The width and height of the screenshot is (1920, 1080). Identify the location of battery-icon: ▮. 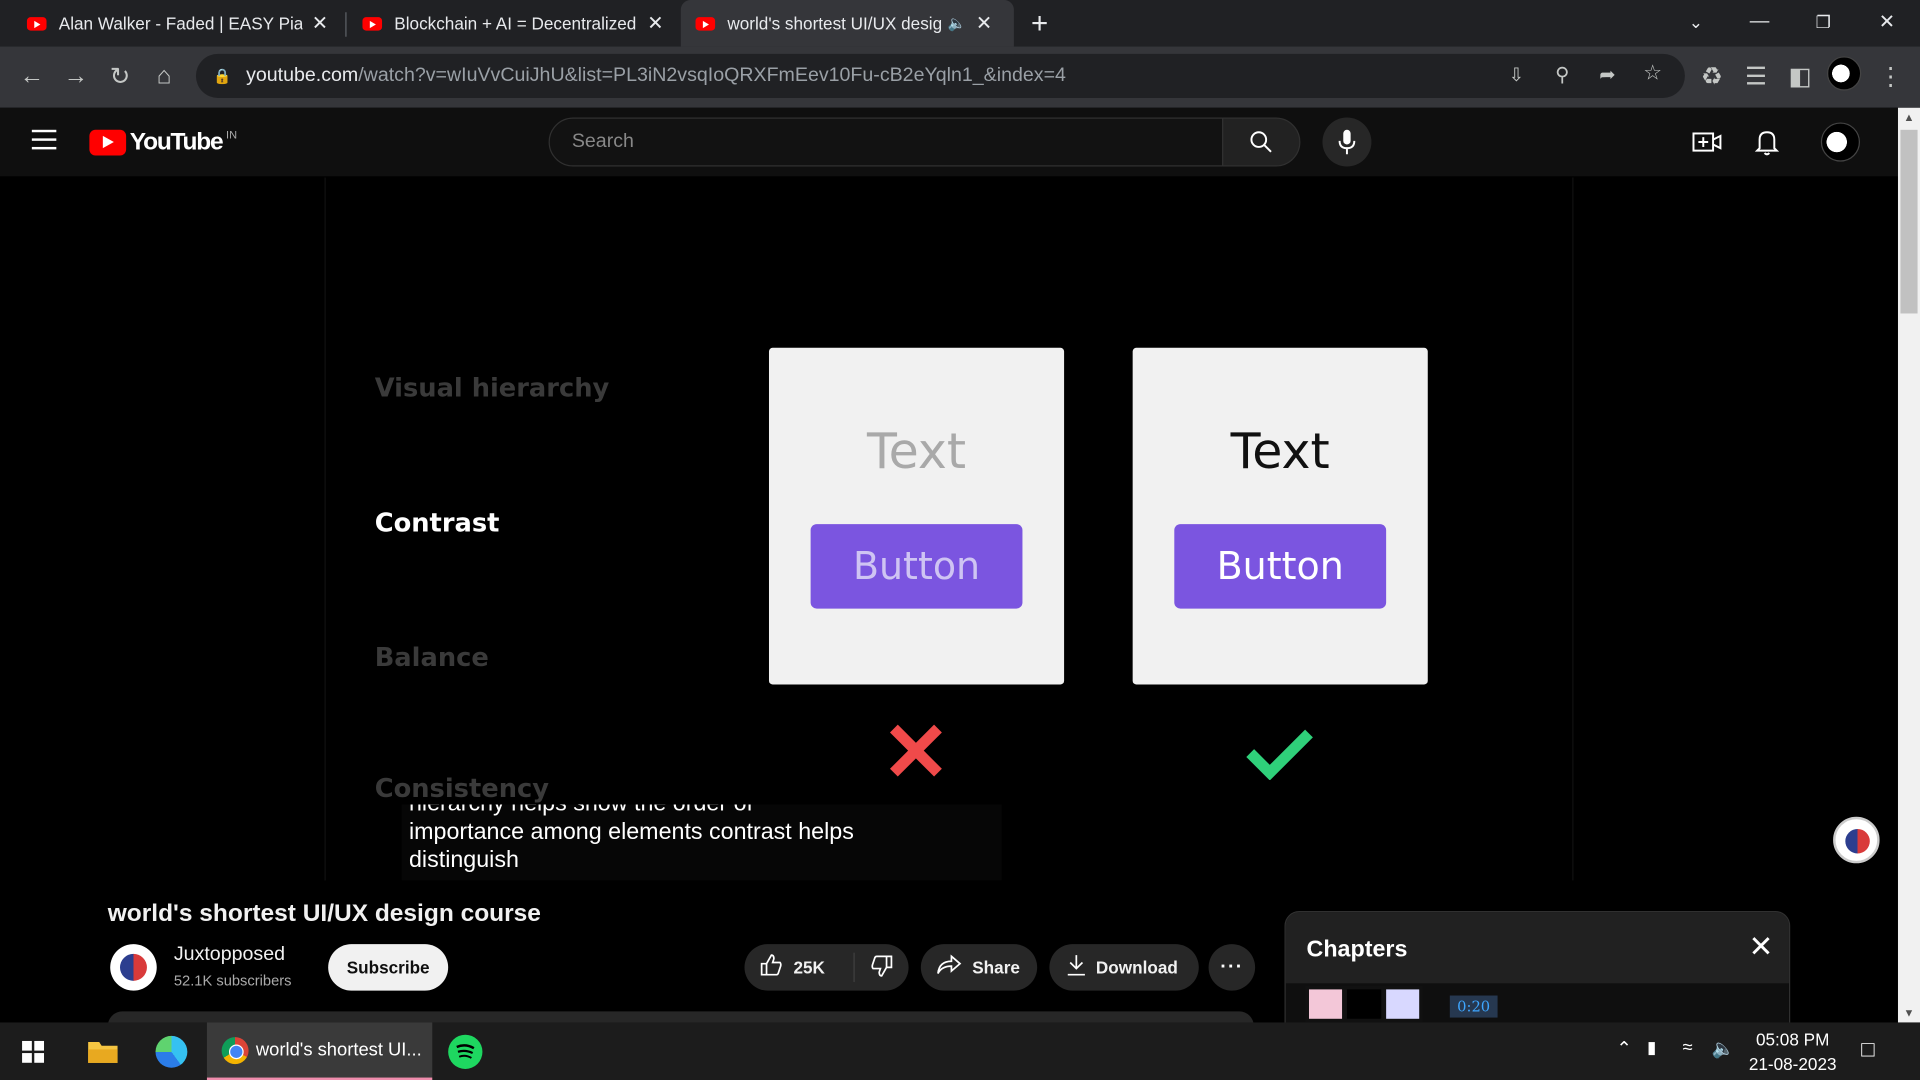
(1651, 1047).